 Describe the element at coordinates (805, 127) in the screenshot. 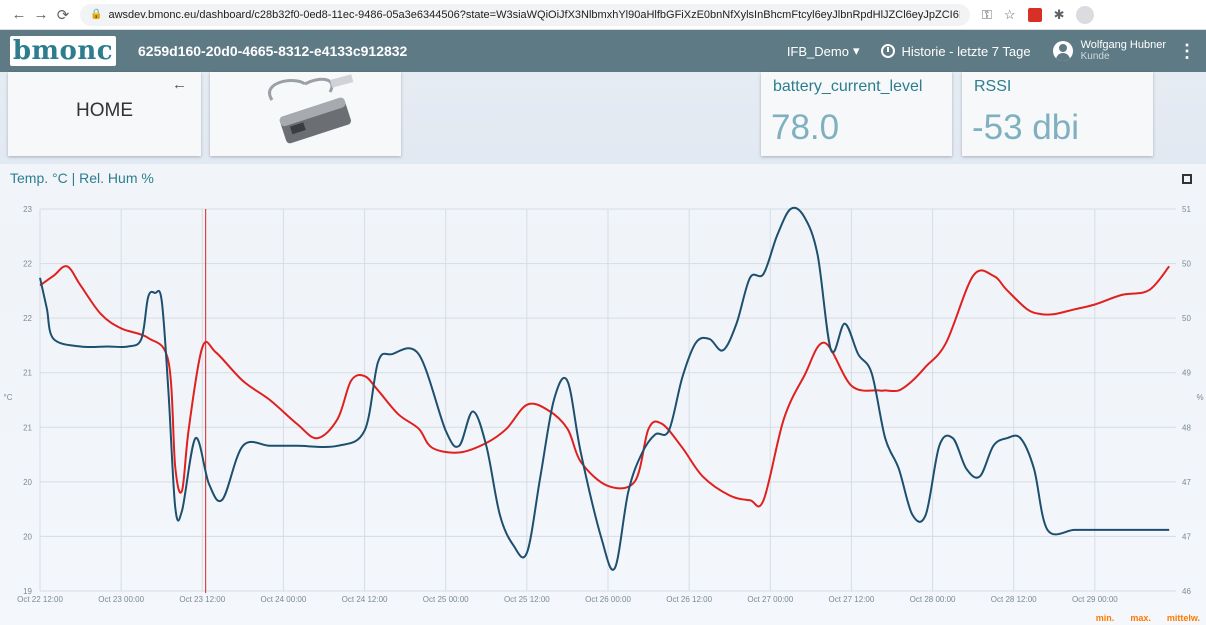

I see `battery-value: 78.0` at that location.